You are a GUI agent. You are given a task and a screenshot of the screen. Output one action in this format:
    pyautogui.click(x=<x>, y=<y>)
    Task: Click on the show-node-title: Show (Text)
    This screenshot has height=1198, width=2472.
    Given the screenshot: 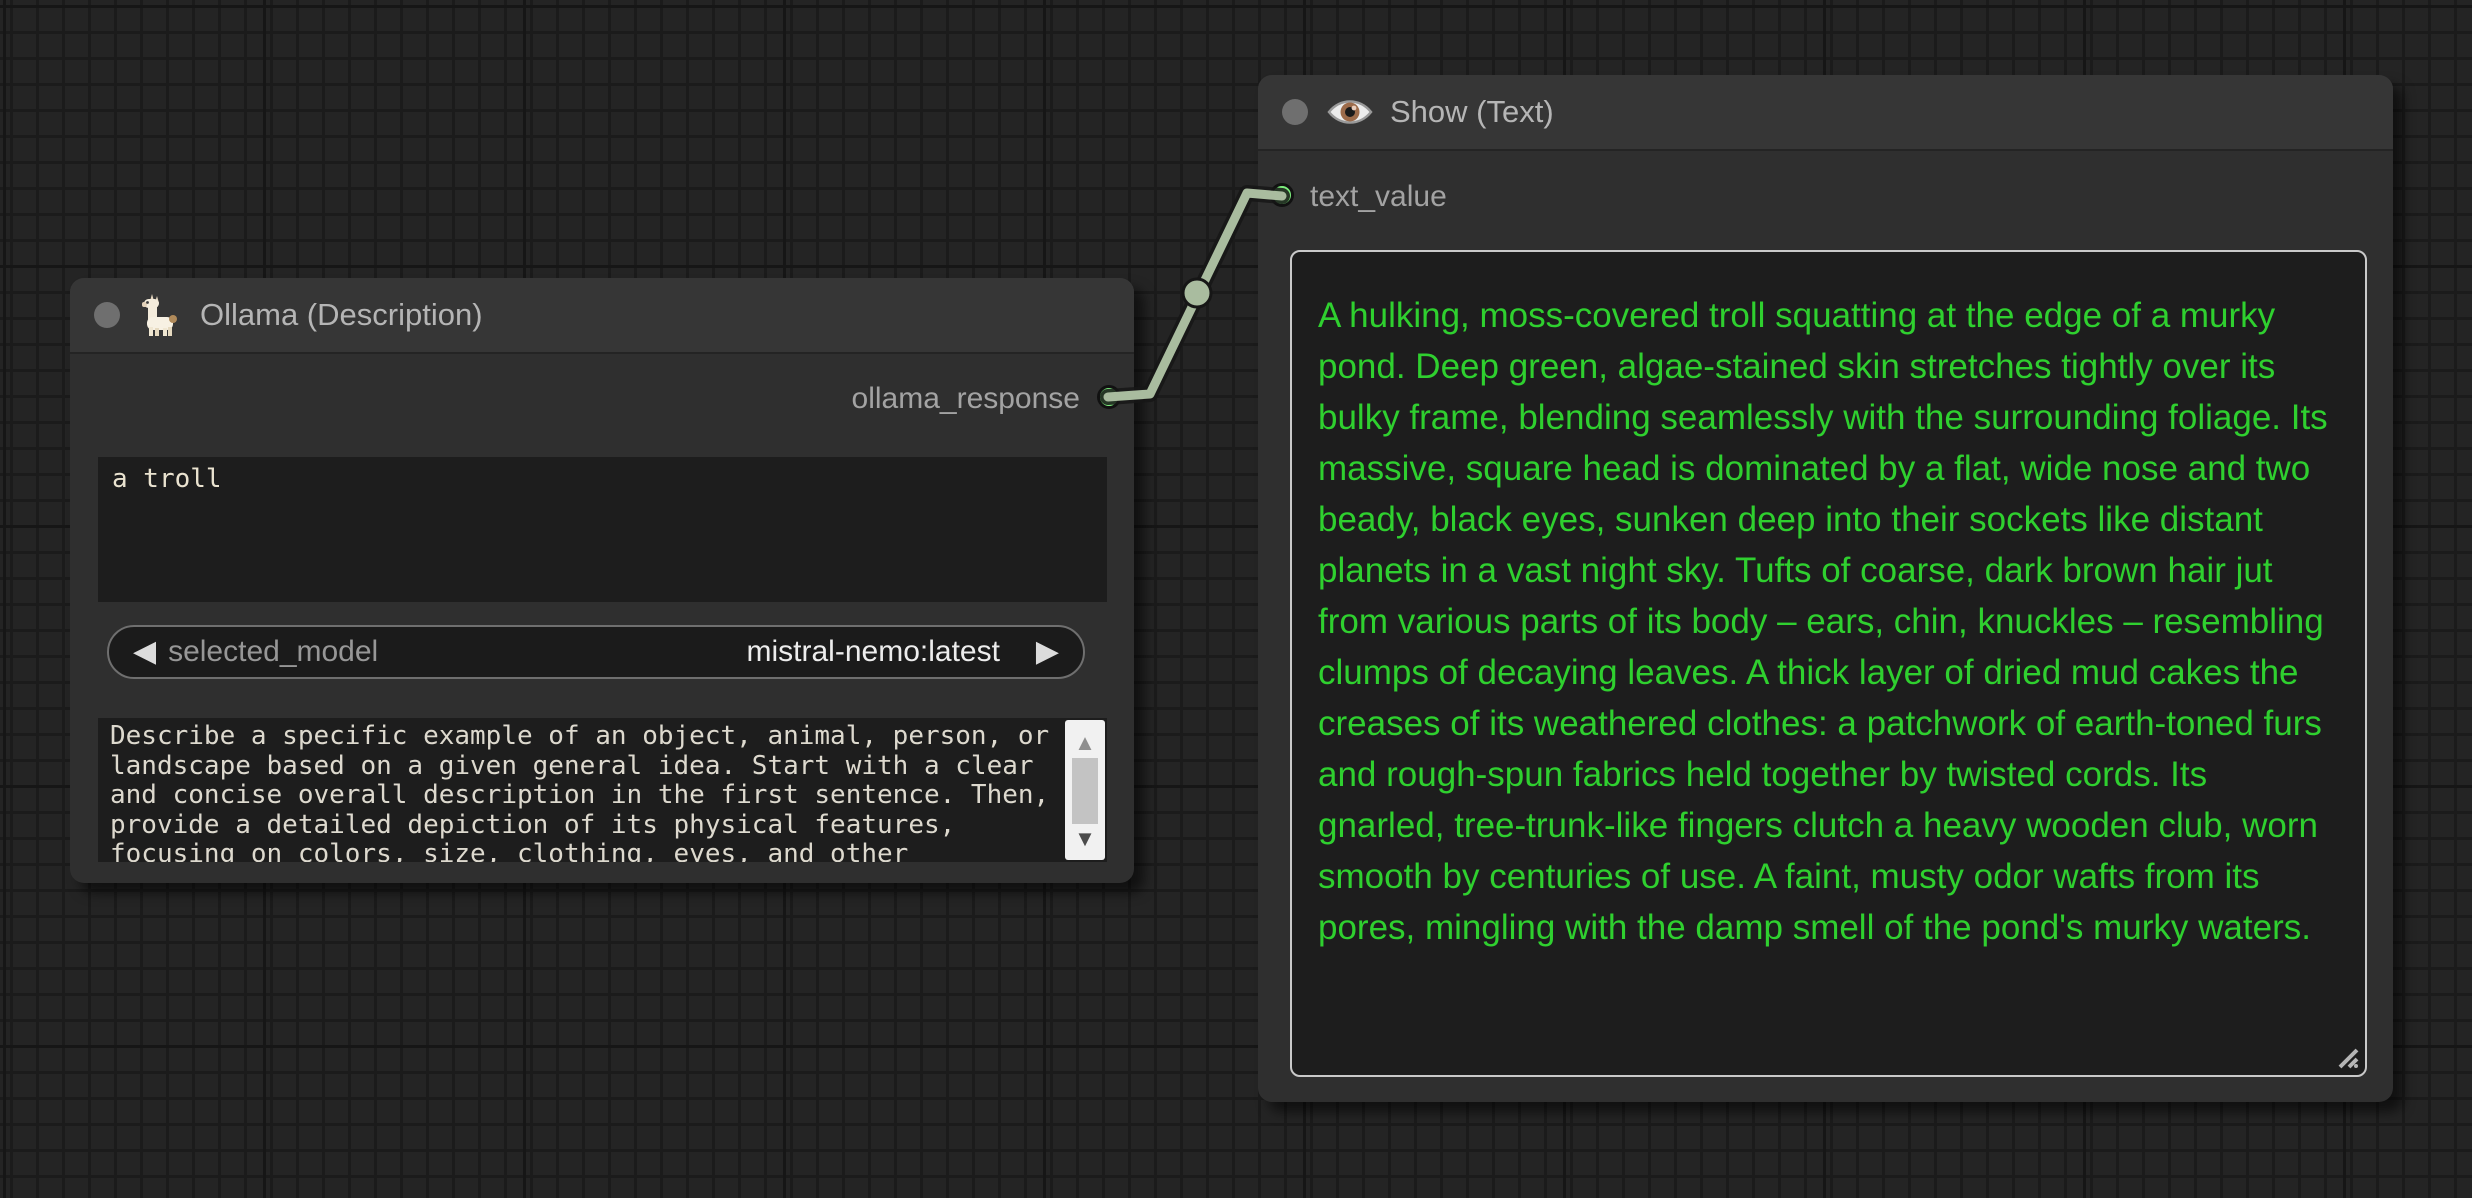 What is the action you would take?
    pyautogui.click(x=1472, y=111)
    